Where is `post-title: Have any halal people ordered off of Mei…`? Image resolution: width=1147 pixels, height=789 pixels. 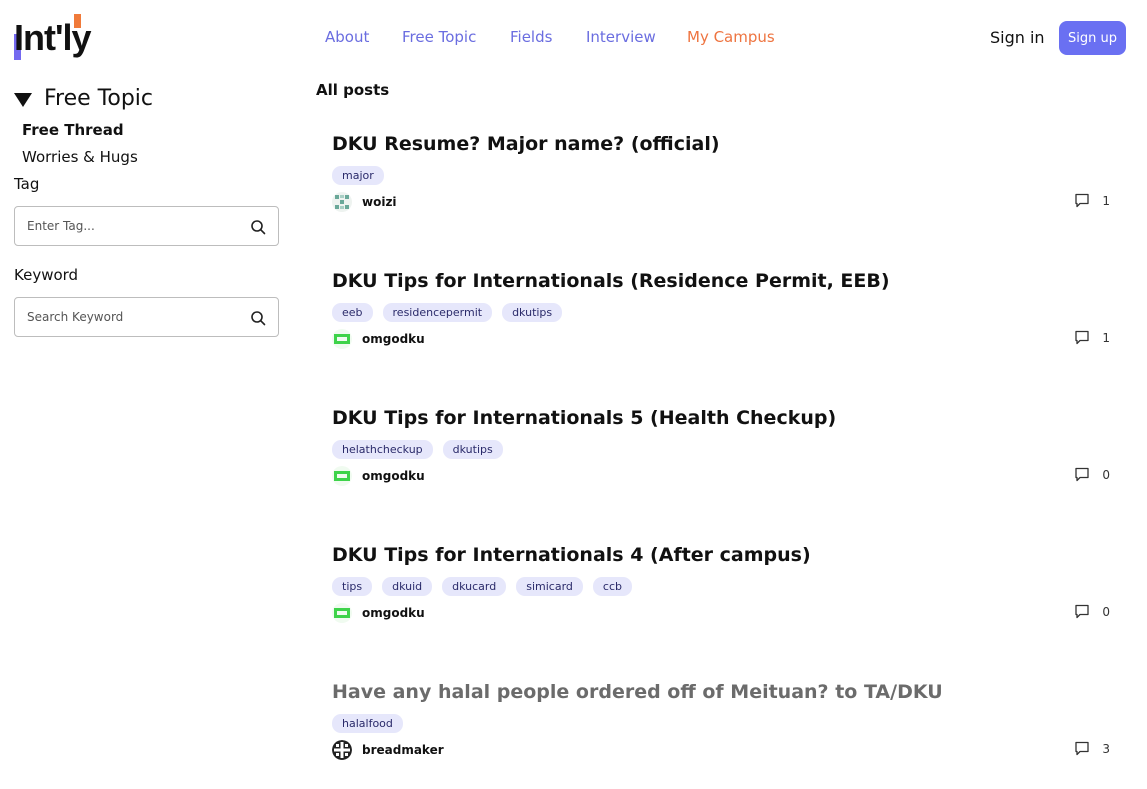 post-title: Have any halal people ordered off of Mei… is located at coordinates (637, 692).